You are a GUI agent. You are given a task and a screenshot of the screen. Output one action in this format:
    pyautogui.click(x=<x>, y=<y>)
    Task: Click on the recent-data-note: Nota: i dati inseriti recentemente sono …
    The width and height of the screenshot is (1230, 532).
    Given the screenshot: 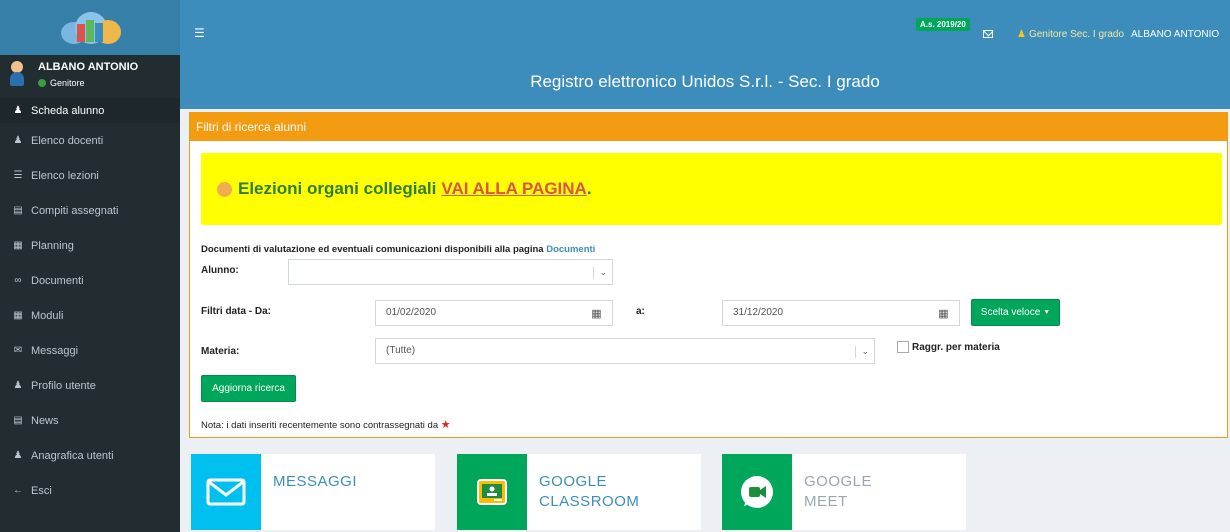 What is the action you would take?
    pyautogui.click(x=326, y=424)
    